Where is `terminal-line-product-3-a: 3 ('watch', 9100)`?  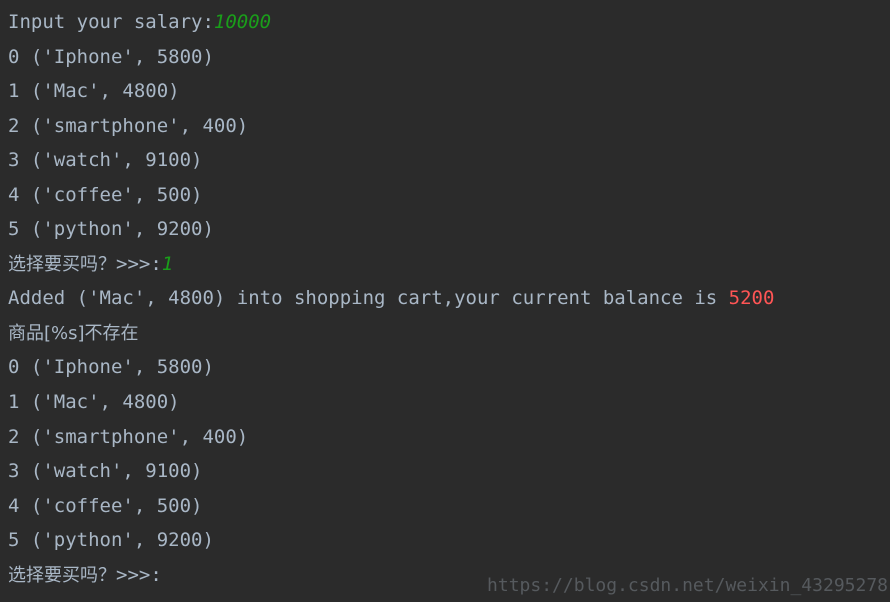 terminal-line-product-3-a: 3 ('watch', 9100) is located at coordinates (449, 160).